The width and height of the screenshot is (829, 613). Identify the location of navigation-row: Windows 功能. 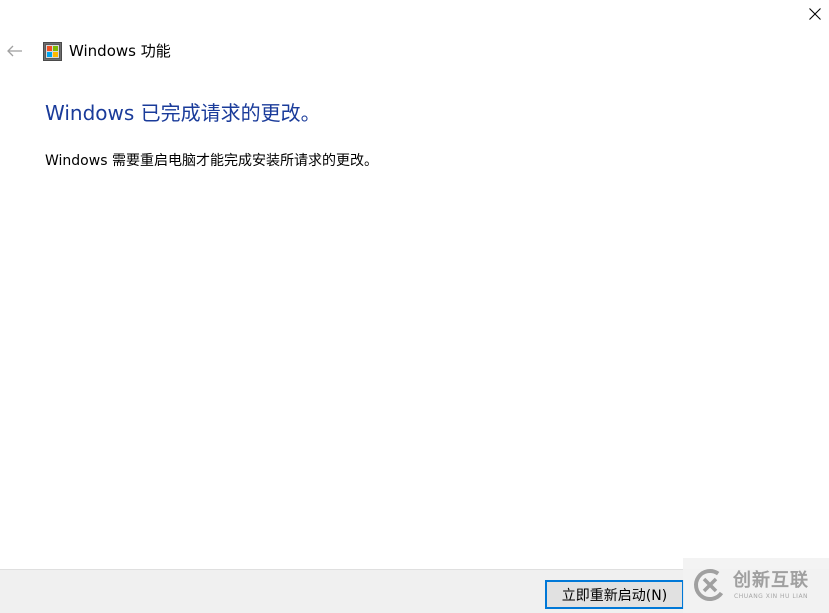
(414, 51).